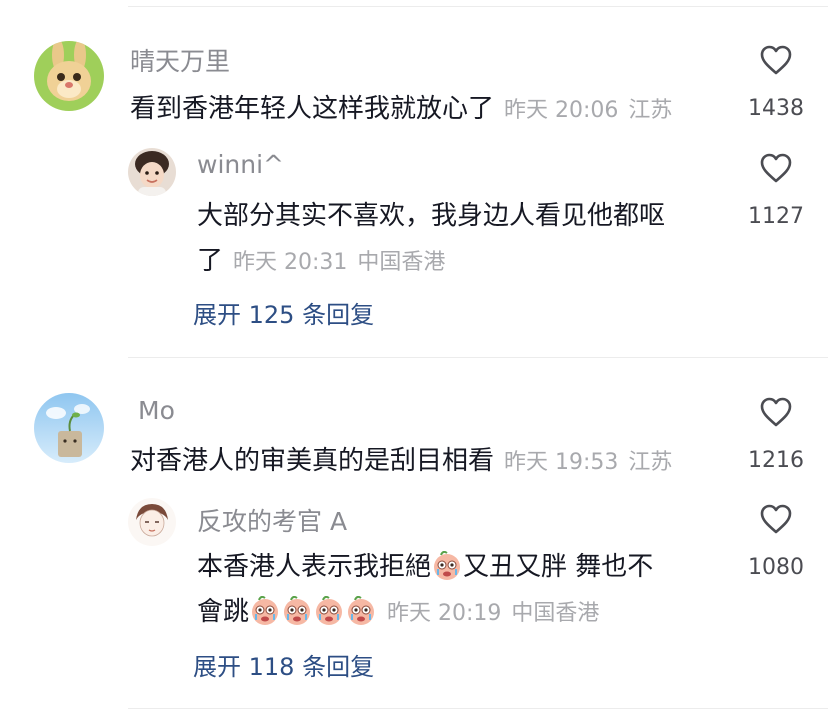 The height and width of the screenshot is (716, 828). Describe the element at coordinates (776, 541) in the screenshot. I see `reply-like-button: 1080` at that location.